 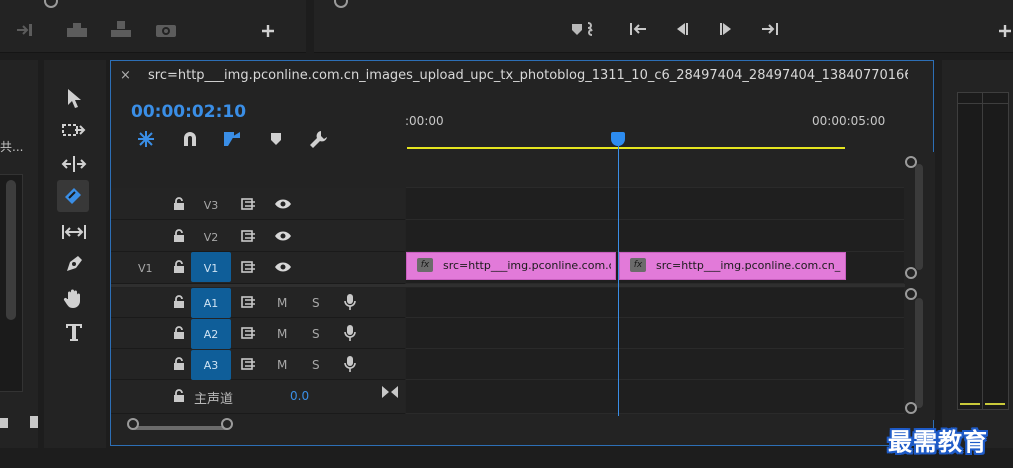 I want to click on track-lane-v2, so click(x=655, y=236).